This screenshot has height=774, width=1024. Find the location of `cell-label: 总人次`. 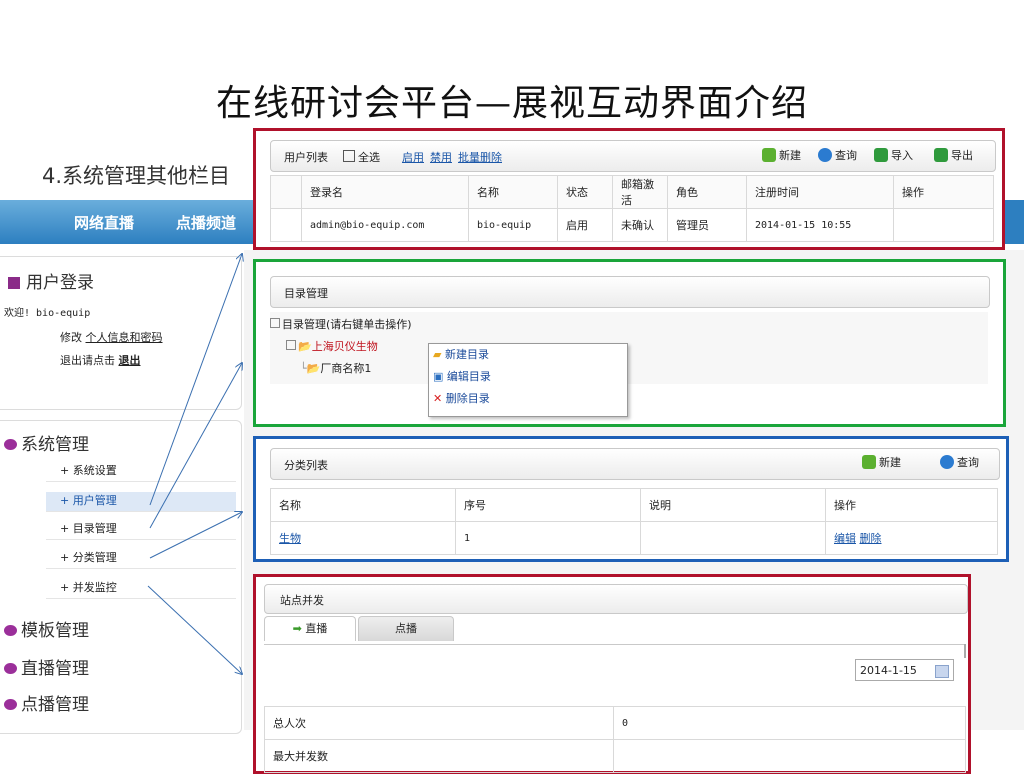

cell-label: 总人次 is located at coordinates (439, 723).